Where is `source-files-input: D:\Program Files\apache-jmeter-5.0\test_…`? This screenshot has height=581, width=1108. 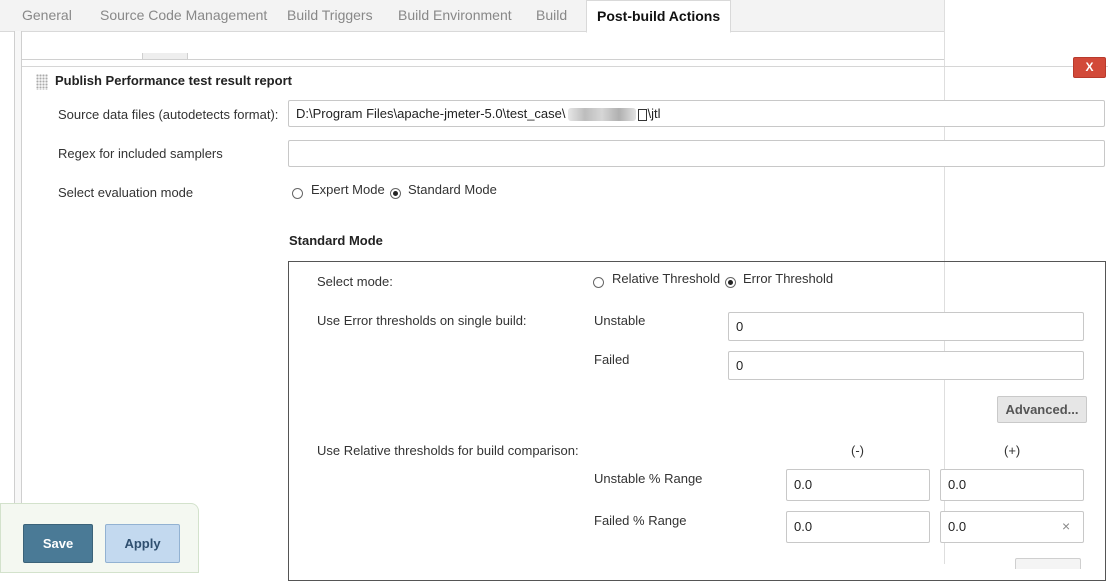 source-files-input: D:\Program Files\apache-jmeter-5.0\test_… is located at coordinates (696, 113).